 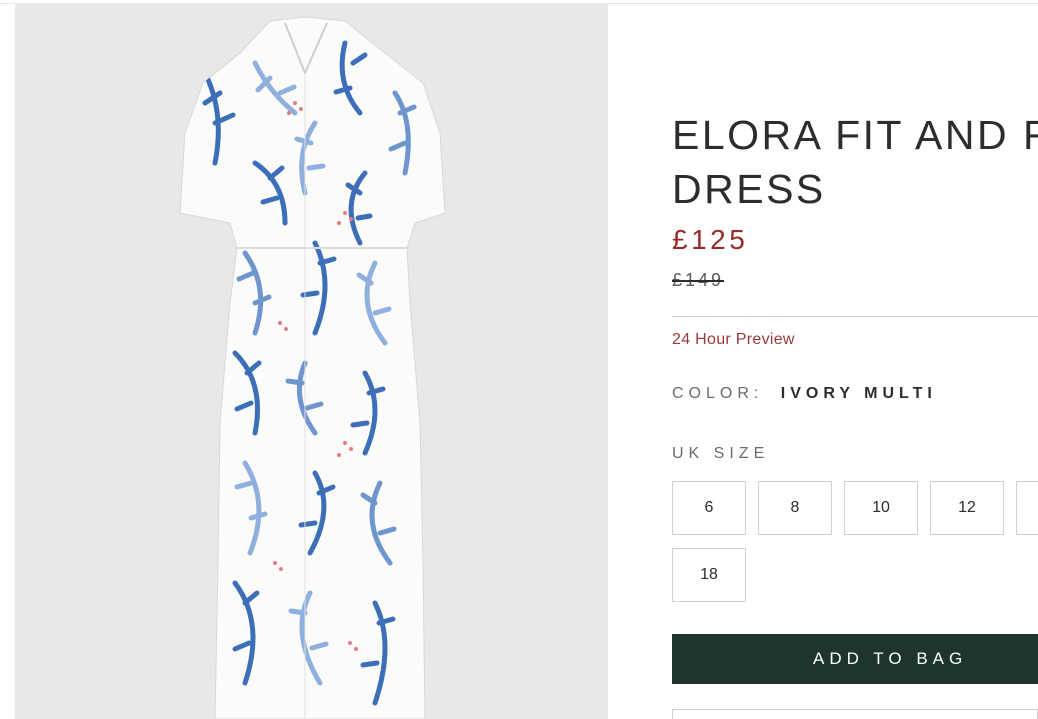 What do you see at coordinates (967, 508) in the screenshot?
I see `size-option-12: 12` at bounding box center [967, 508].